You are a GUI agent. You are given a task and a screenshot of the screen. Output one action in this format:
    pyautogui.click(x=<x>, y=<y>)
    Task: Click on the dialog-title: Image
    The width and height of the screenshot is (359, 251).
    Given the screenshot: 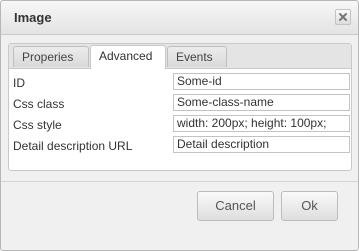 What is the action you would take?
    pyautogui.click(x=33, y=17)
    